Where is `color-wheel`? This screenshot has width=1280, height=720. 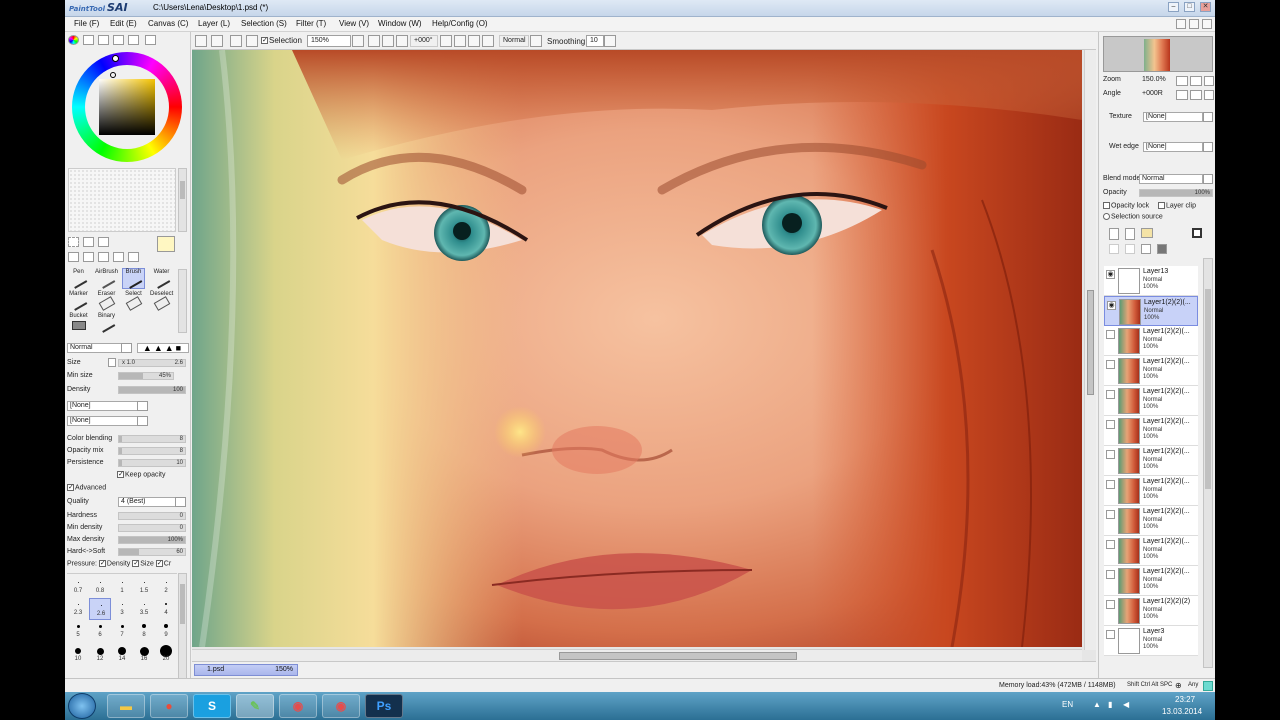
color-wheel is located at coordinates (127, 107).